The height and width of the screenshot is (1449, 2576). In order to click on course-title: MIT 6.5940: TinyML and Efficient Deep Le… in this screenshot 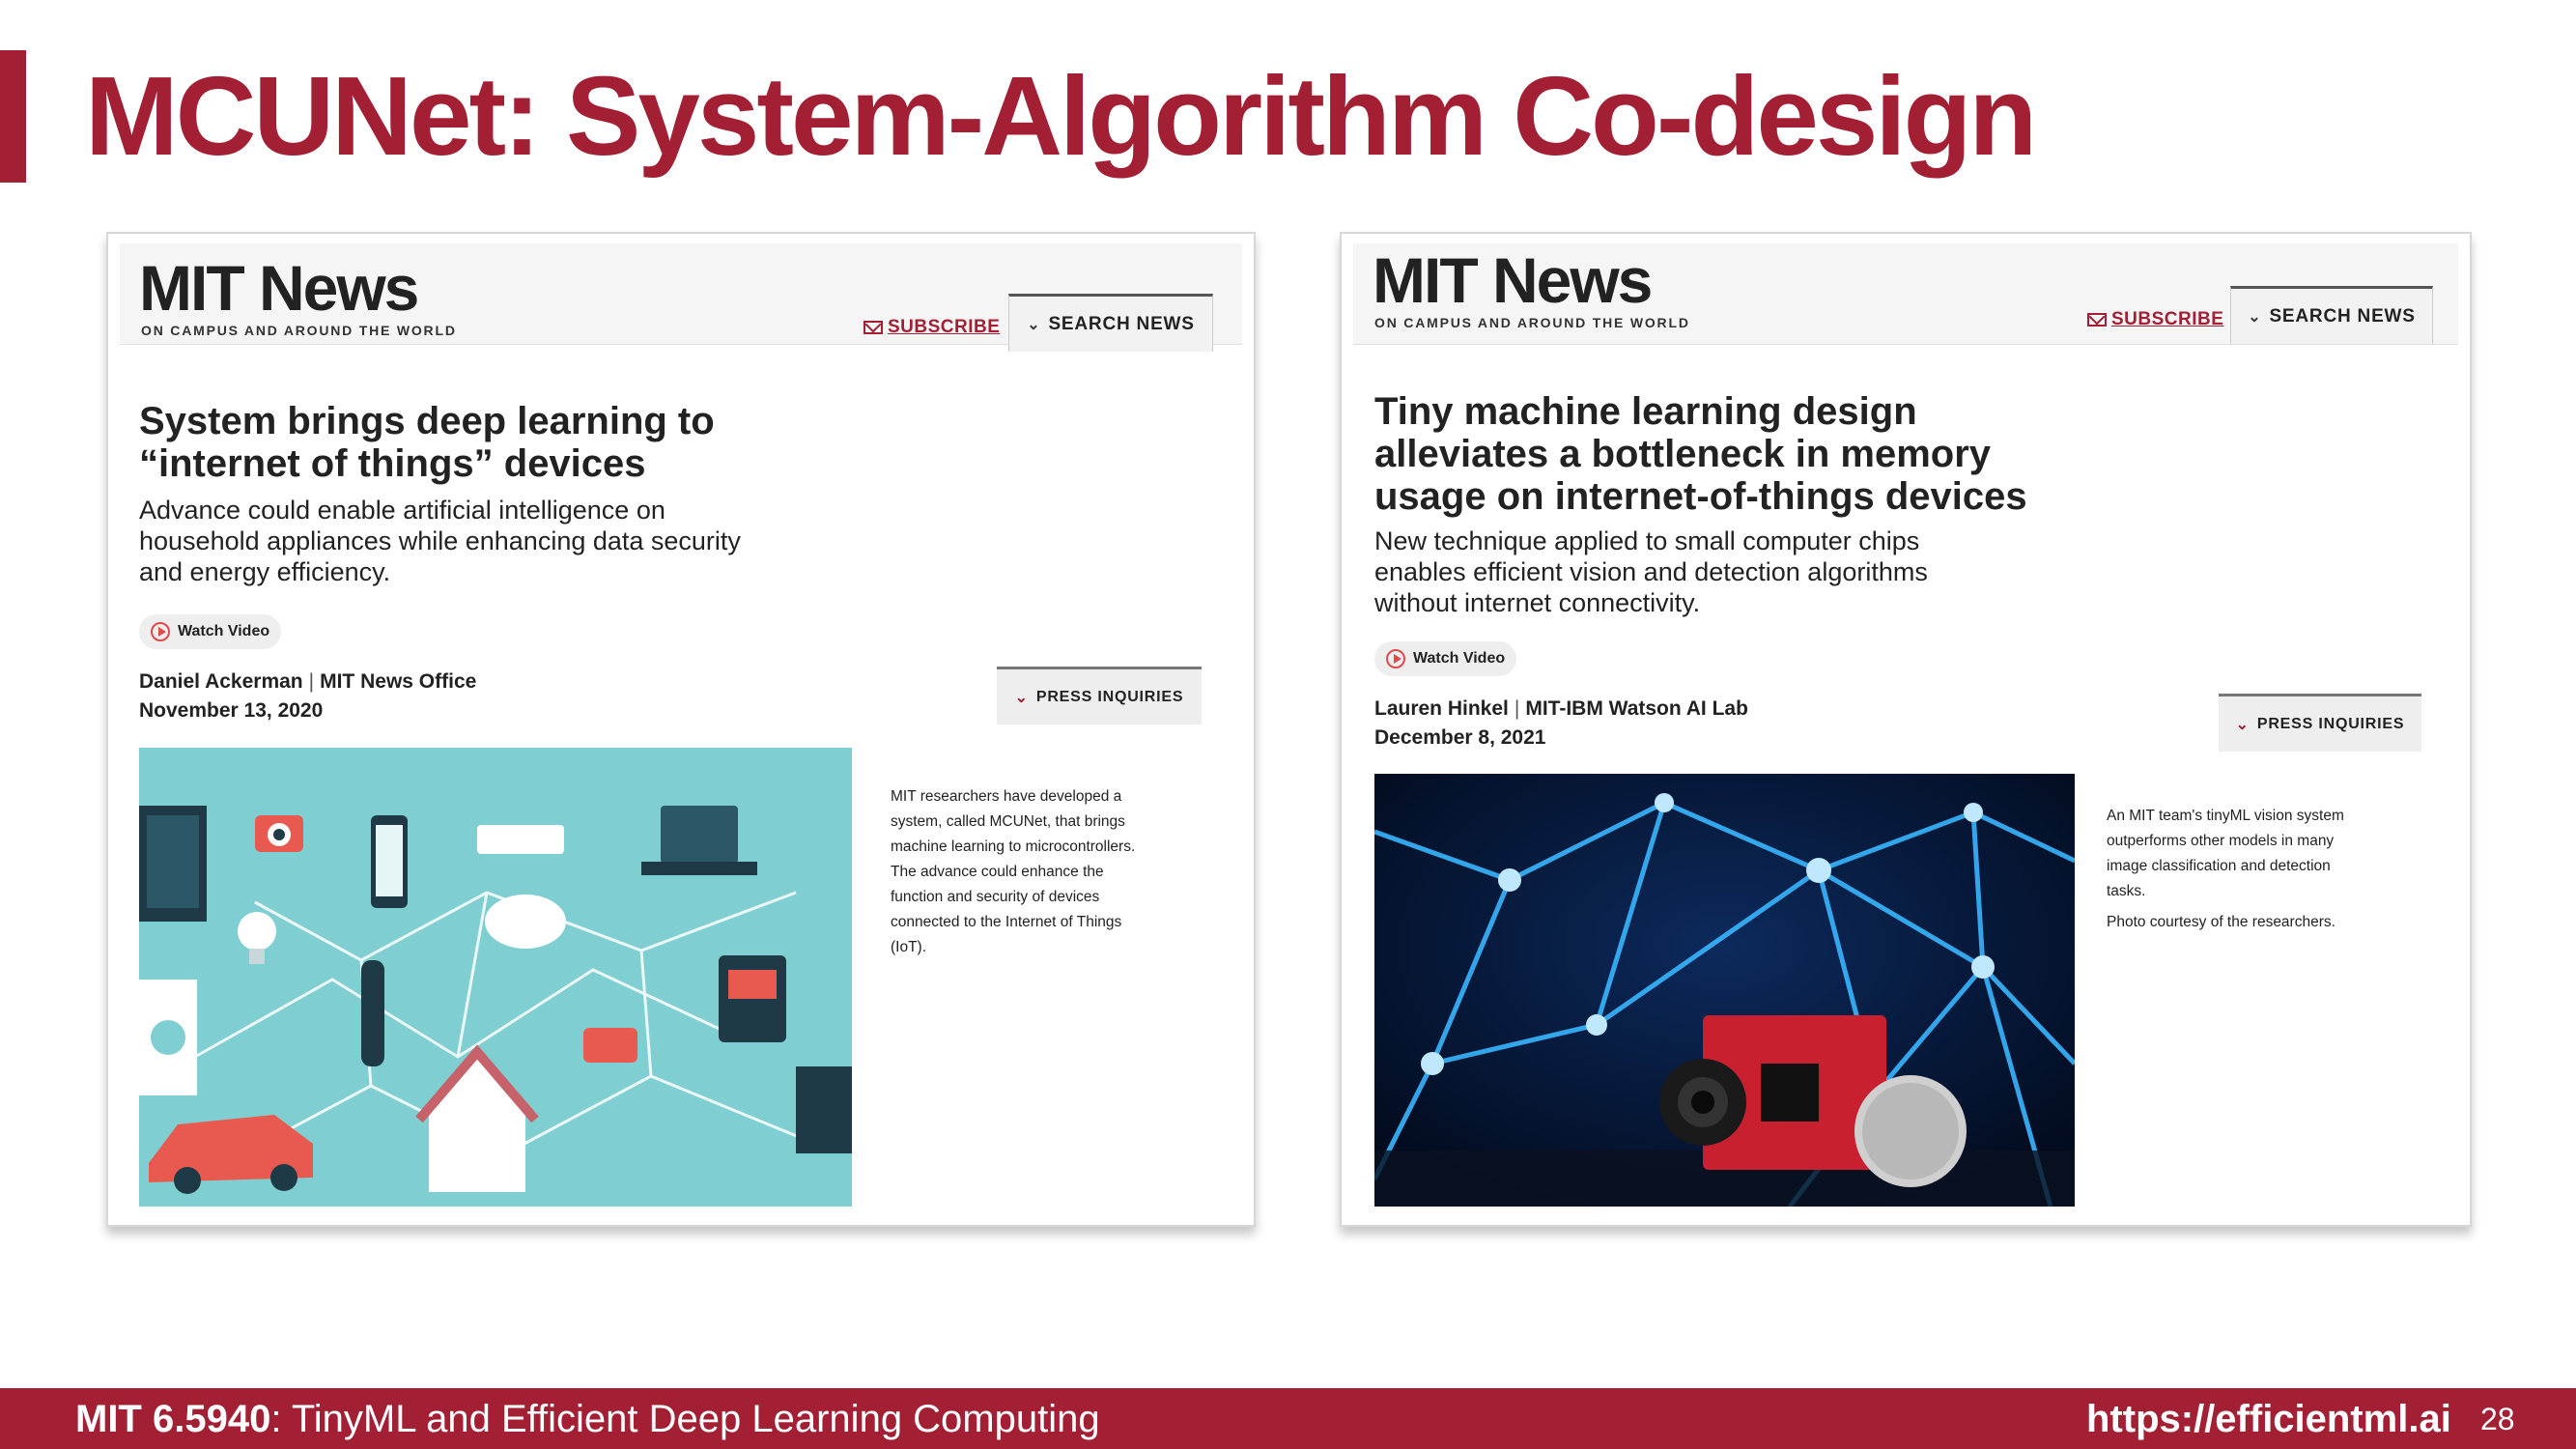, I will do `click(587, 1419)`.